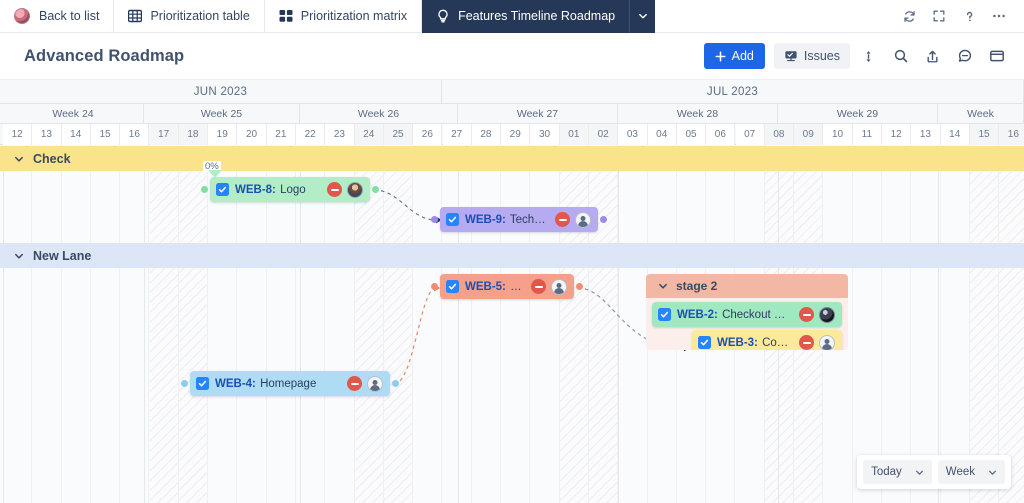  I want to click on week-label: Week 29, so click(858, 114).